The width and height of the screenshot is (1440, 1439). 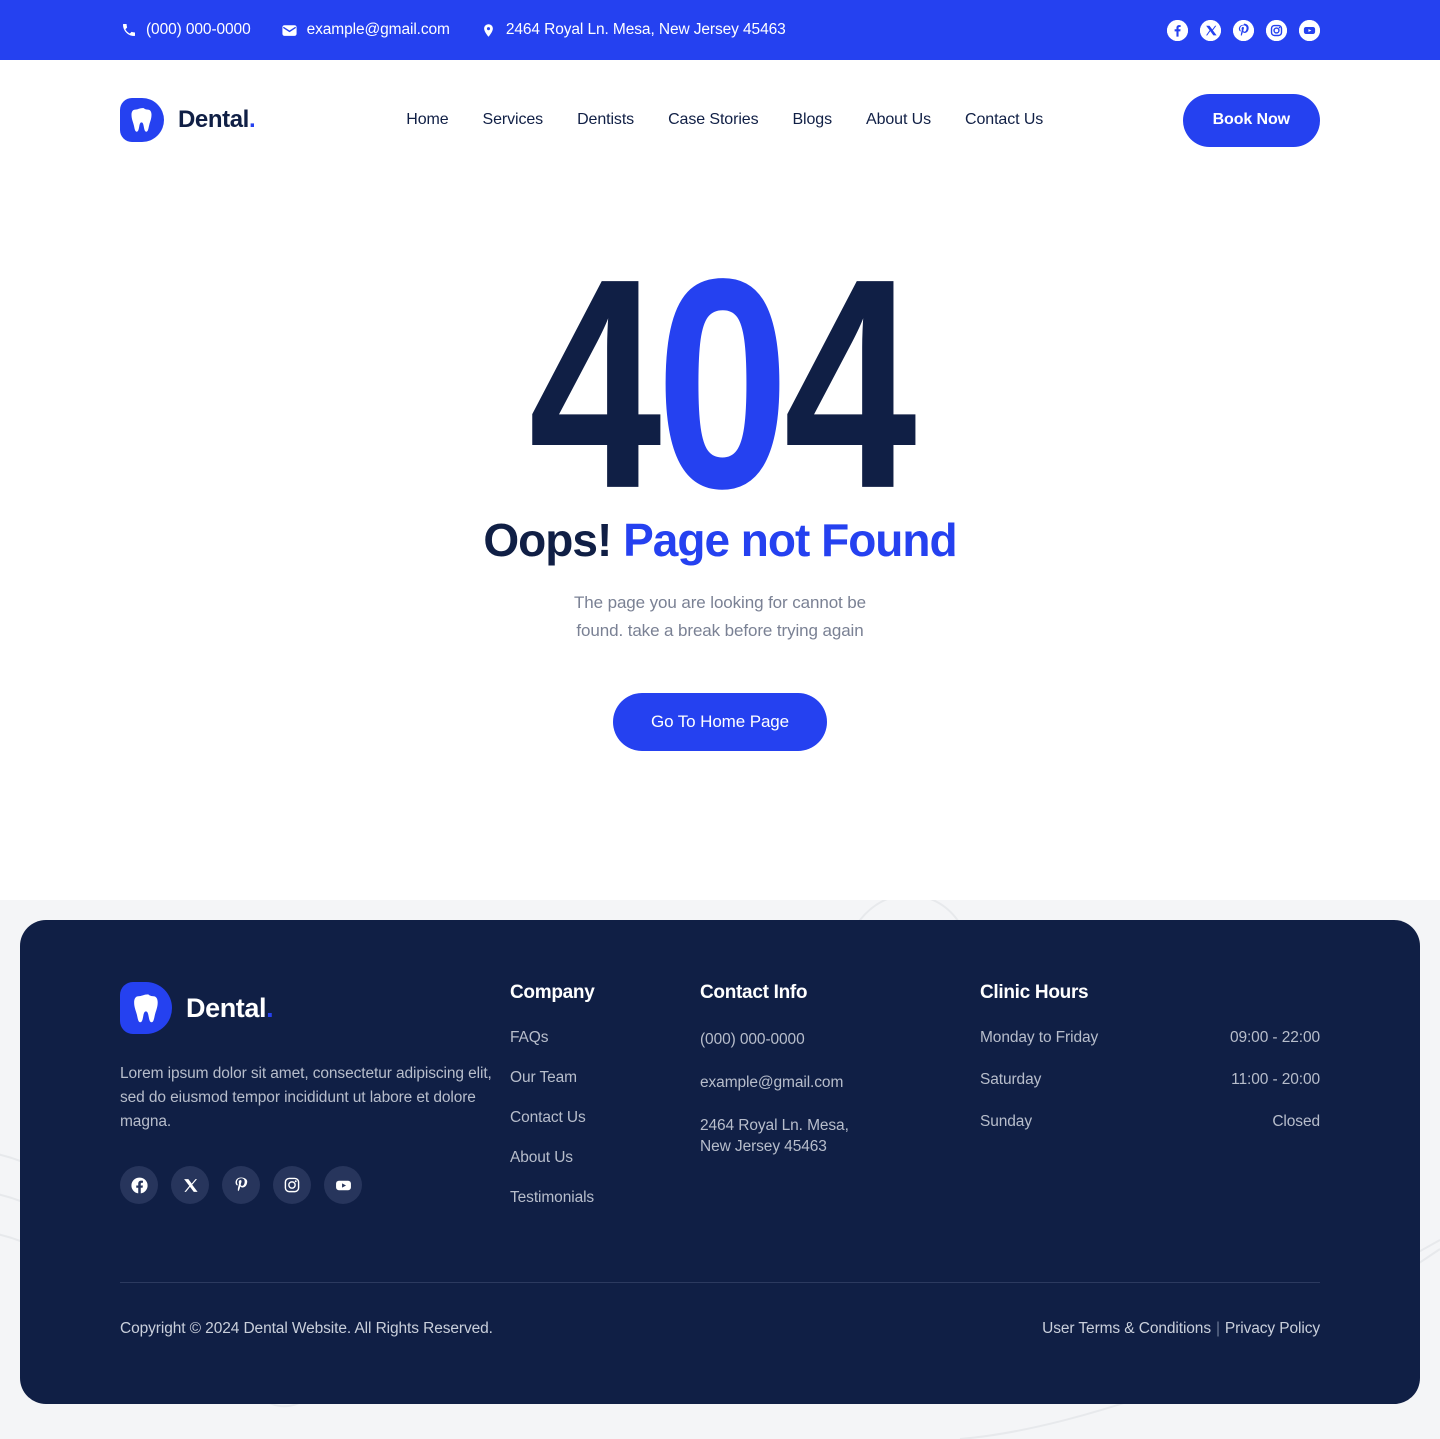 What do you see at coordinates (595, 384) in the screenshot?
I see `error-code-digit-1: 4` at bounding box center [595, 384].